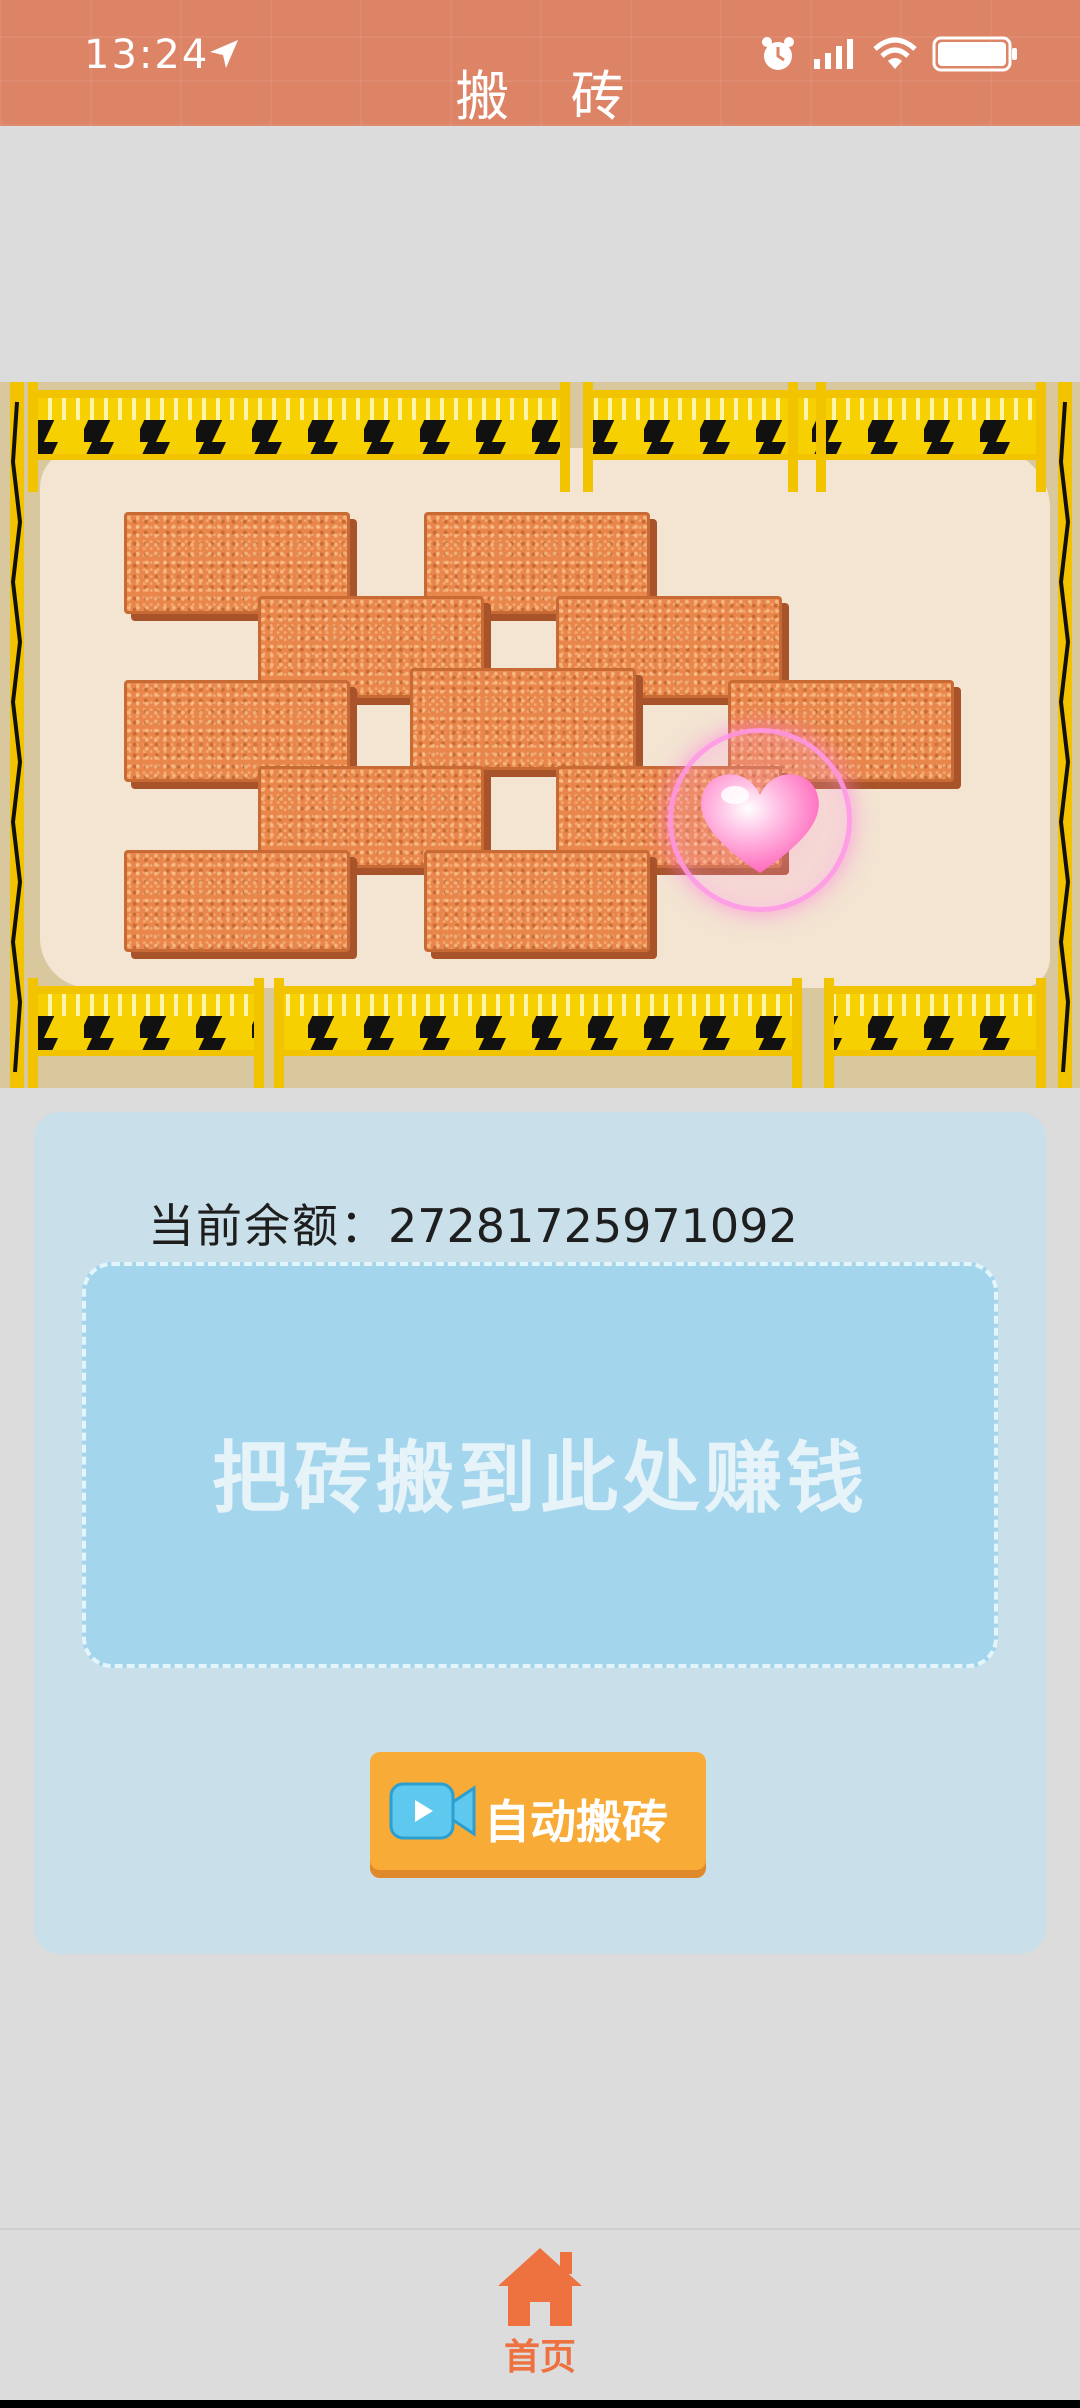 The width and height of the screenshot is (1080, 2408). I want to click on brick-drop-zone: 把砖搬到此处赚钱, so click(540, 1465).